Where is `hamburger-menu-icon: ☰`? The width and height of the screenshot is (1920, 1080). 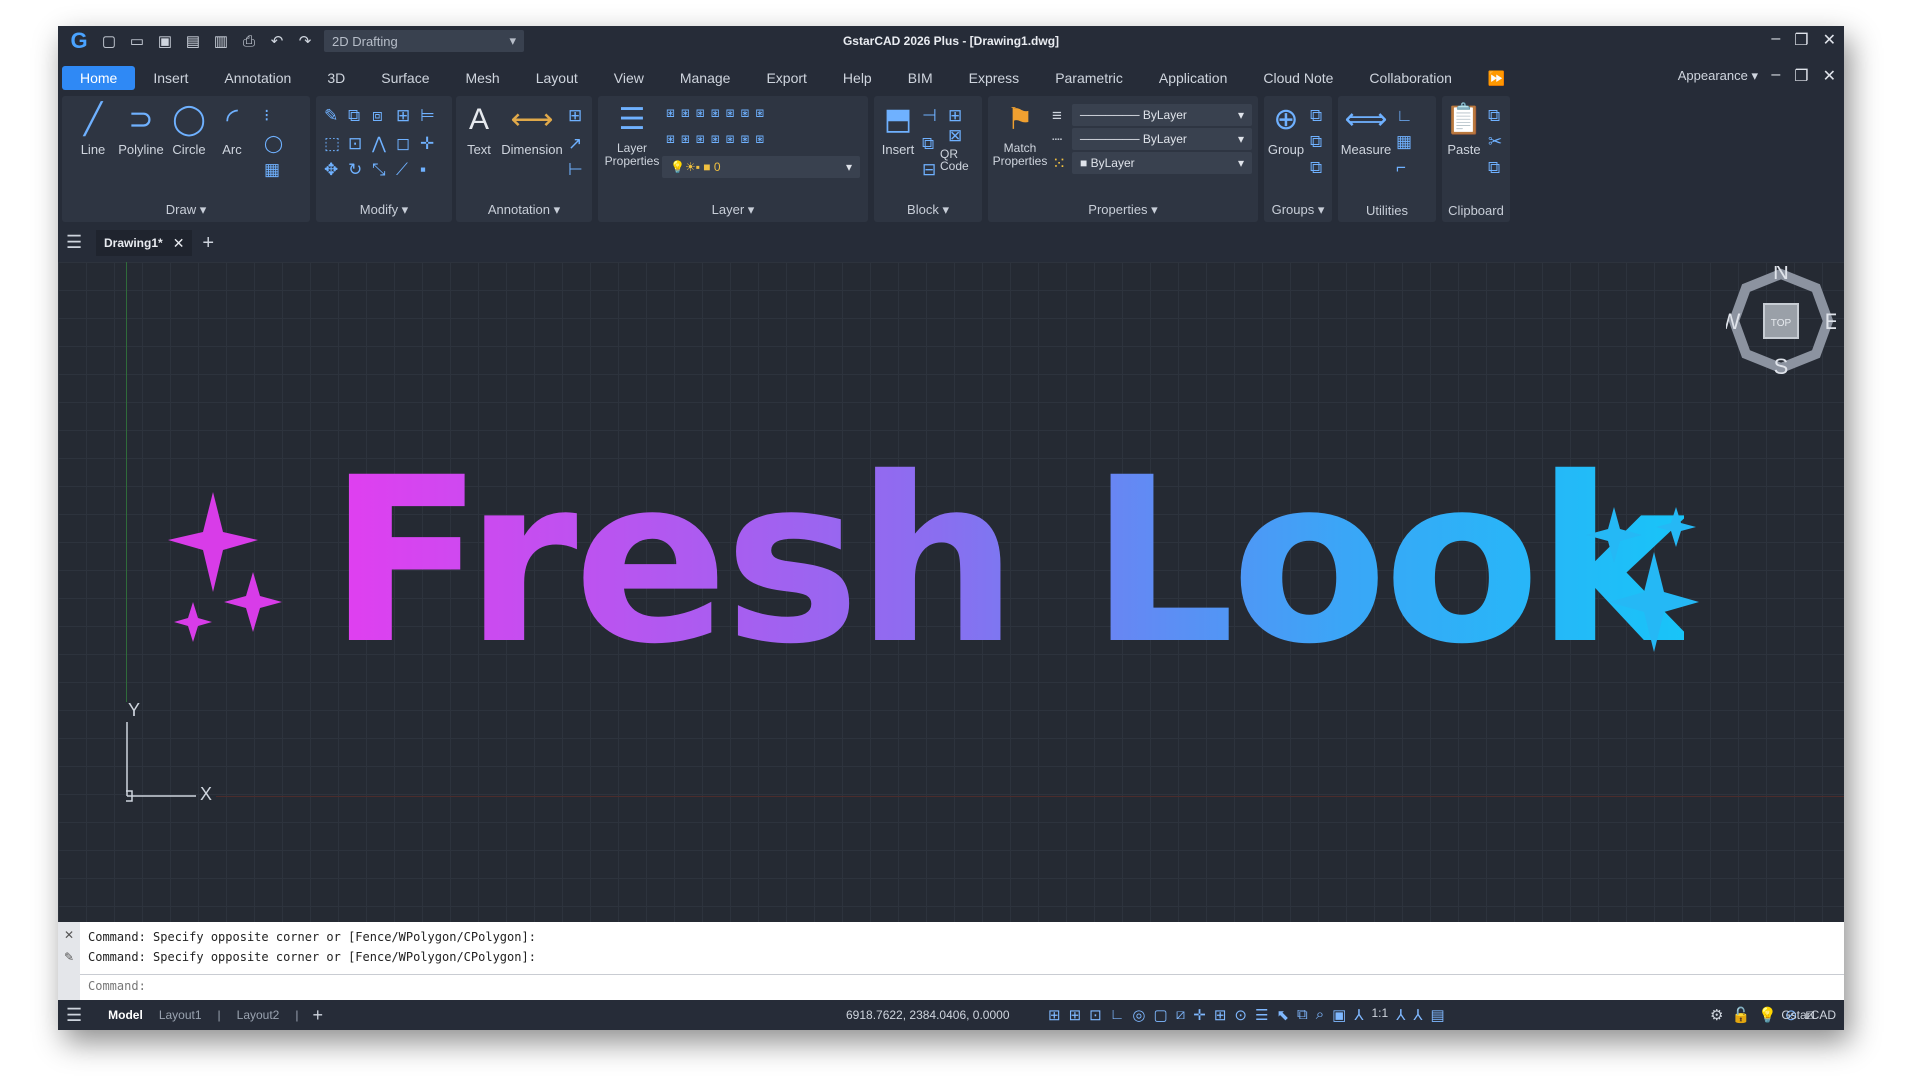 hamburger-menu-icon: ☰ is located at coordinates (74, 242).